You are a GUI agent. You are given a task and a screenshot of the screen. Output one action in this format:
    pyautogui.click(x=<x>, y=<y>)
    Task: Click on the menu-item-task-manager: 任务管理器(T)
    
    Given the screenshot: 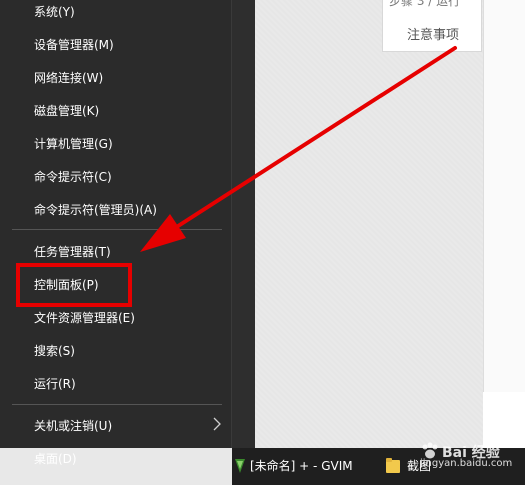 What is the action you would take?
    pyautogui.click(x=116, y=252)
    